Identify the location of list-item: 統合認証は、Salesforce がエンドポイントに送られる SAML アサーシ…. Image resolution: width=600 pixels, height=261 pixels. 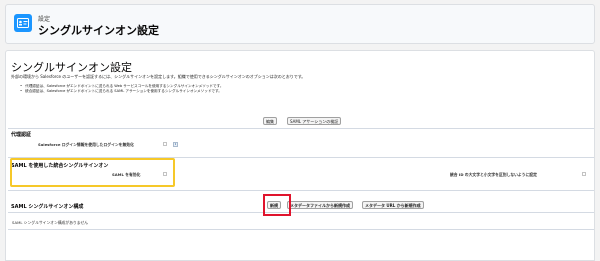
(121, 91).